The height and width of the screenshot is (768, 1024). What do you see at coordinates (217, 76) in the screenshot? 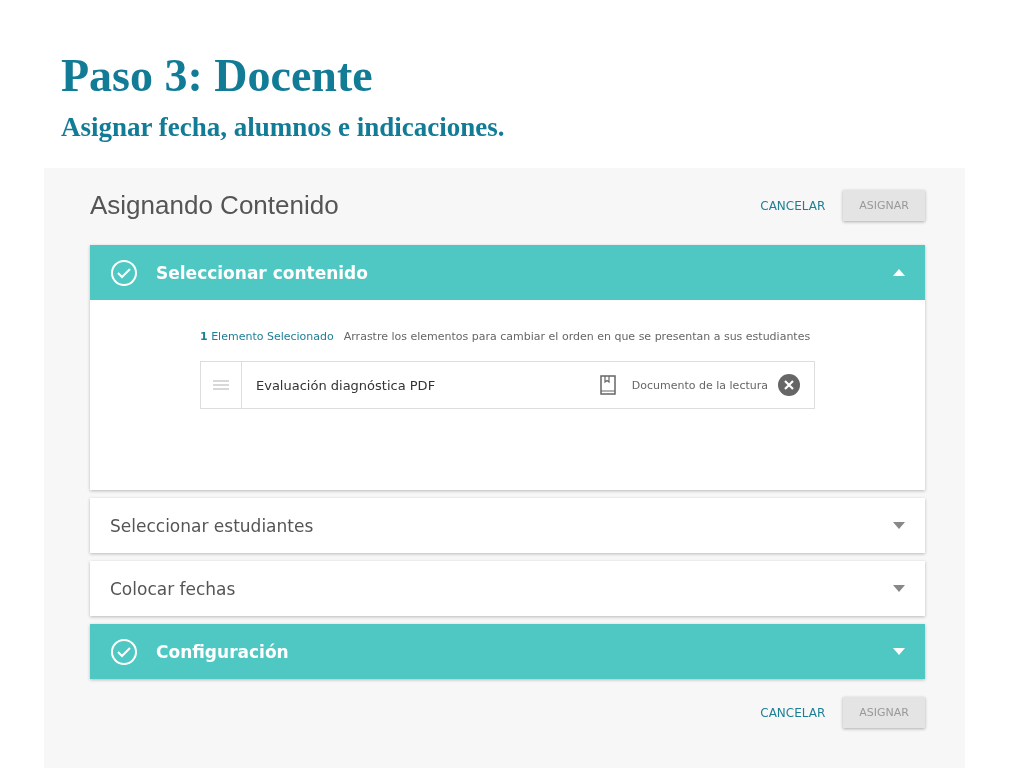
I see `slide-title: Paso 3: Docente` at bounding box center [217, 76].